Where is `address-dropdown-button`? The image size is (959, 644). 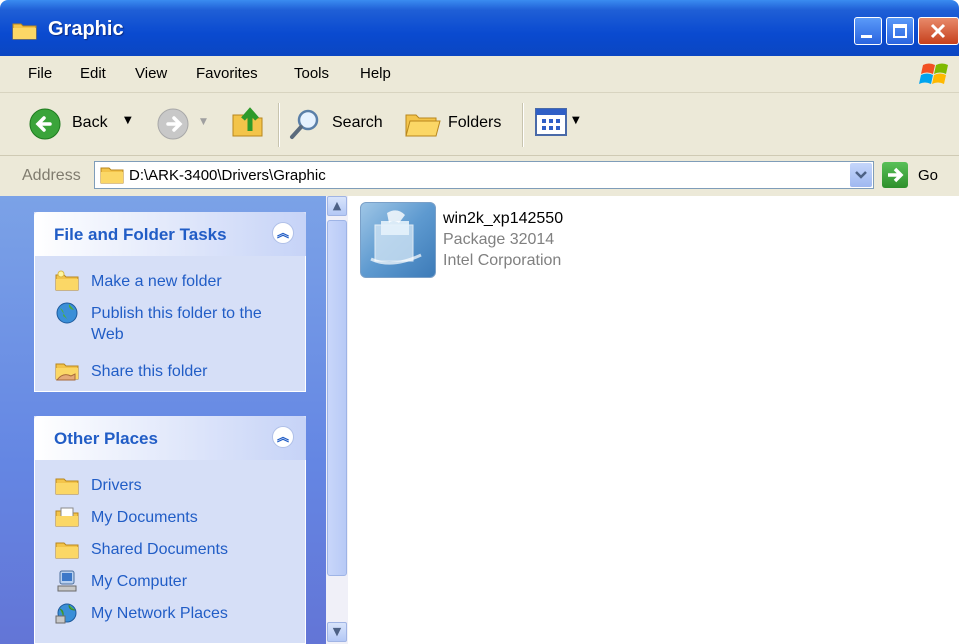 address-dropdown-button is located at coordinates (861, 175).